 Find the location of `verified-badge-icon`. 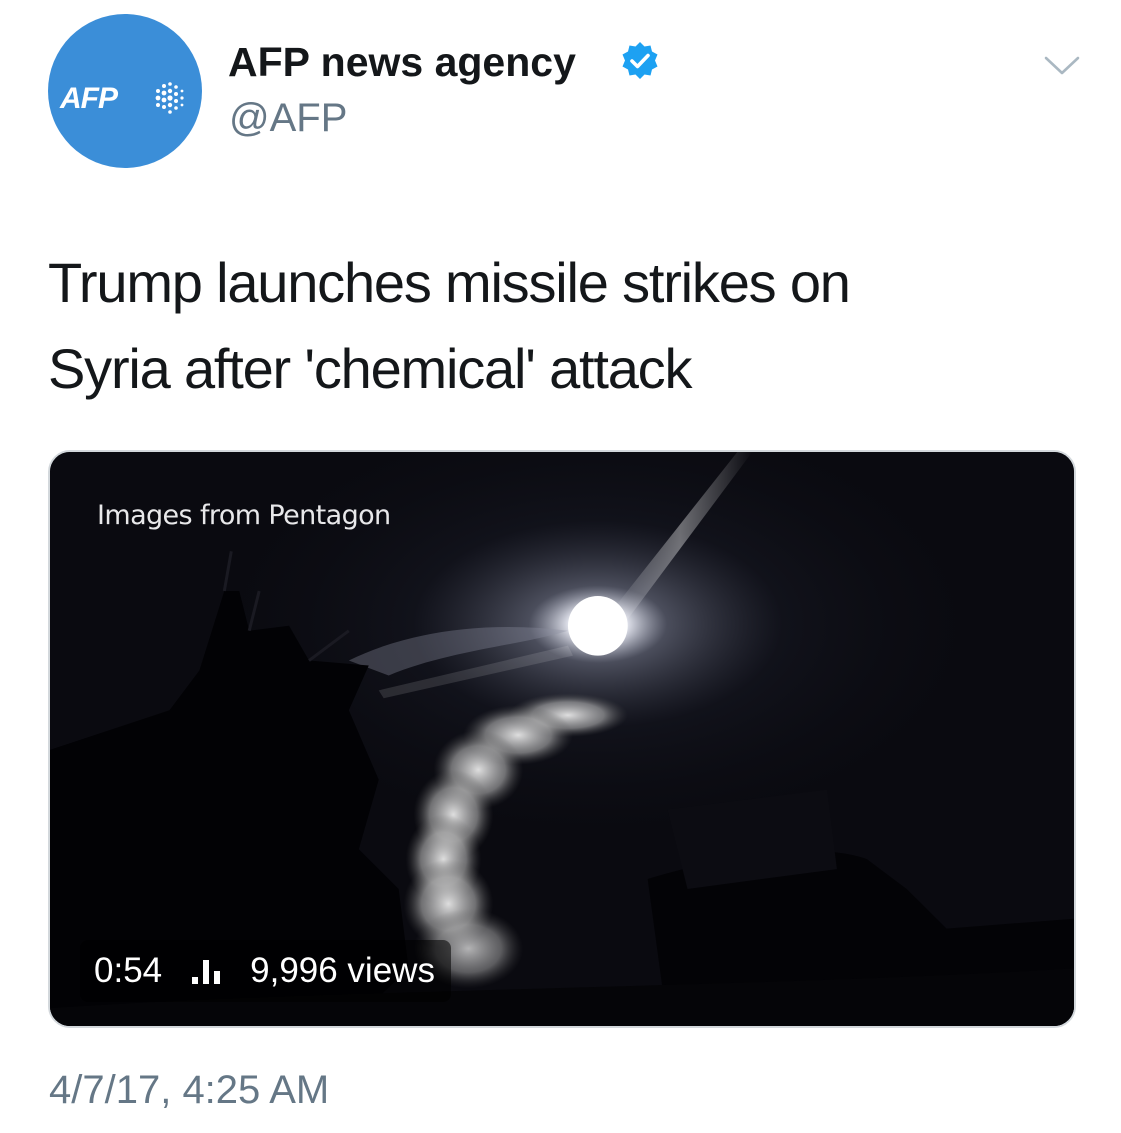

verified-badge-icon is located at coordinates (640, 60).